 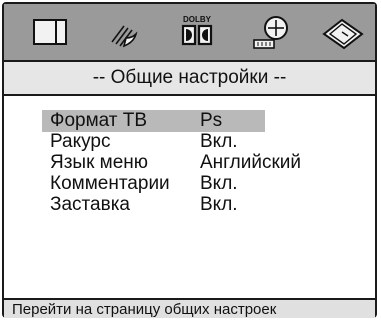 What do you see at coordinates (192, 121) in the screenshot?
I see `menu-item-tv-format: Формат ТВ Ps` at bounding box center [192, 121].